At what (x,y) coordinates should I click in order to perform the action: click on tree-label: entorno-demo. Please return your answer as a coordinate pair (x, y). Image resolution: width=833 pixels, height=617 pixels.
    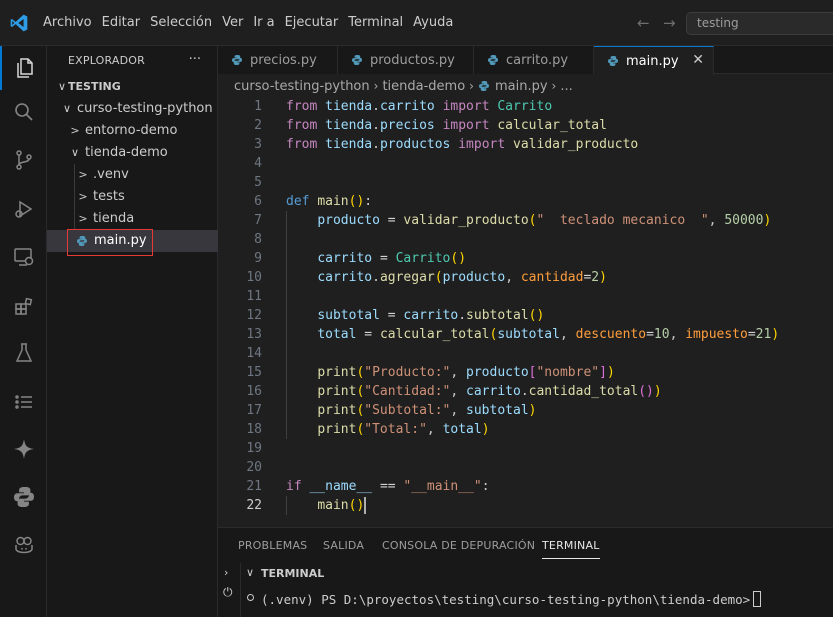
    Looking at the image, I should click on (131, 130).